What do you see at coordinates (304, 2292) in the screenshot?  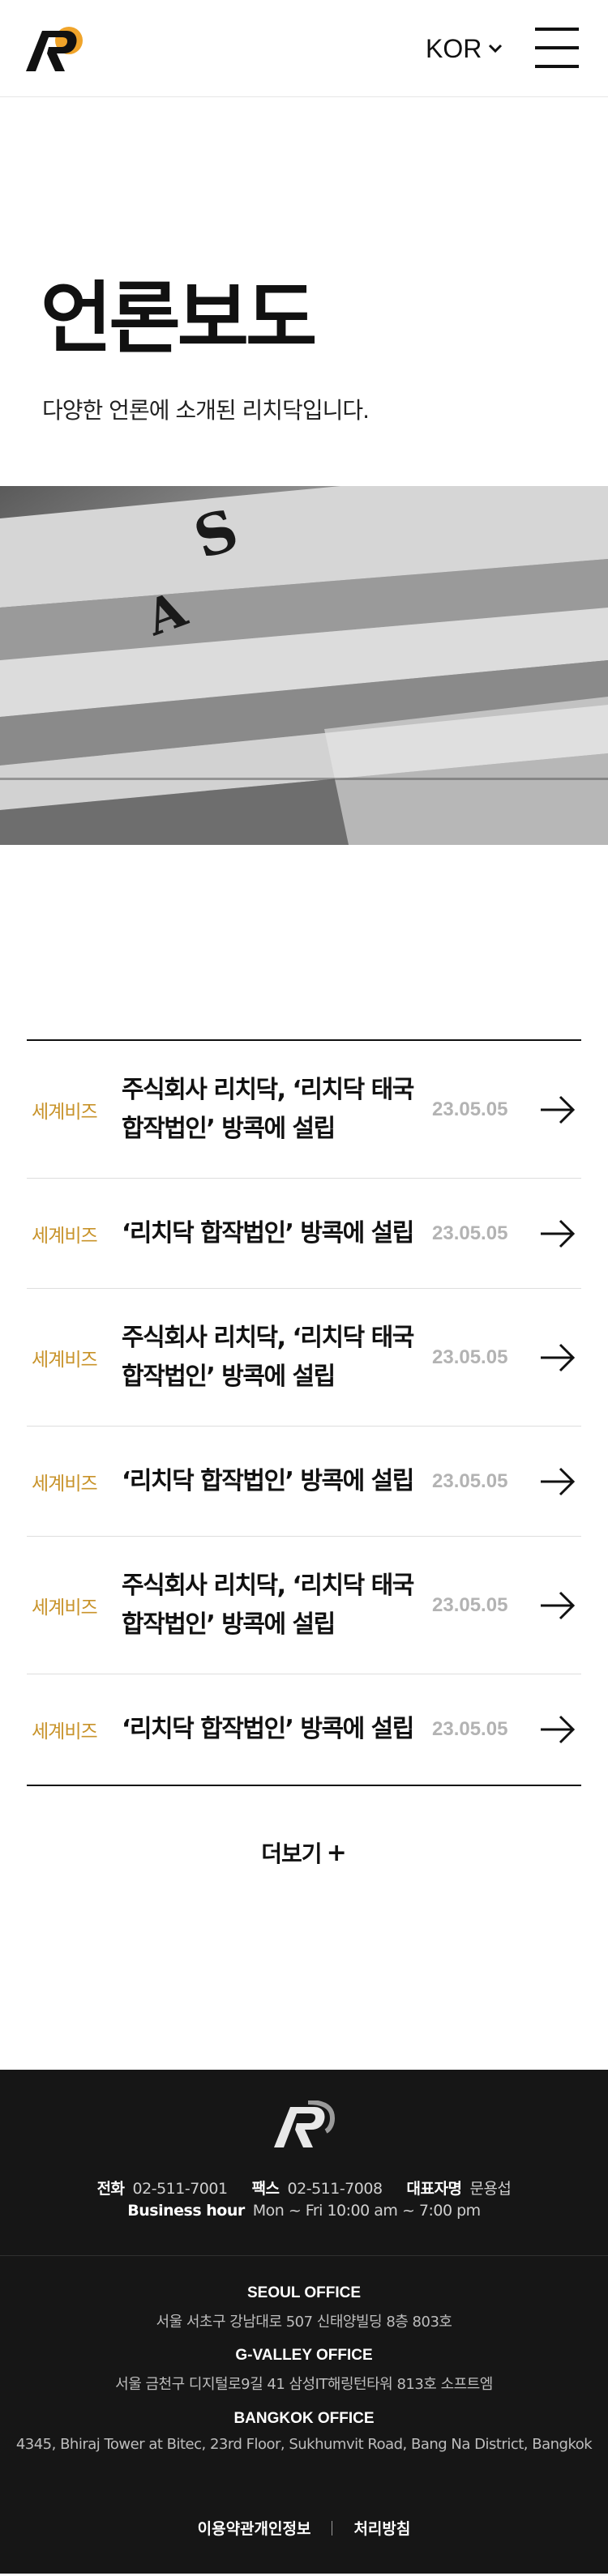 I see `office-name: SEOUL OFFICE` at bounding box center [304, 2292].